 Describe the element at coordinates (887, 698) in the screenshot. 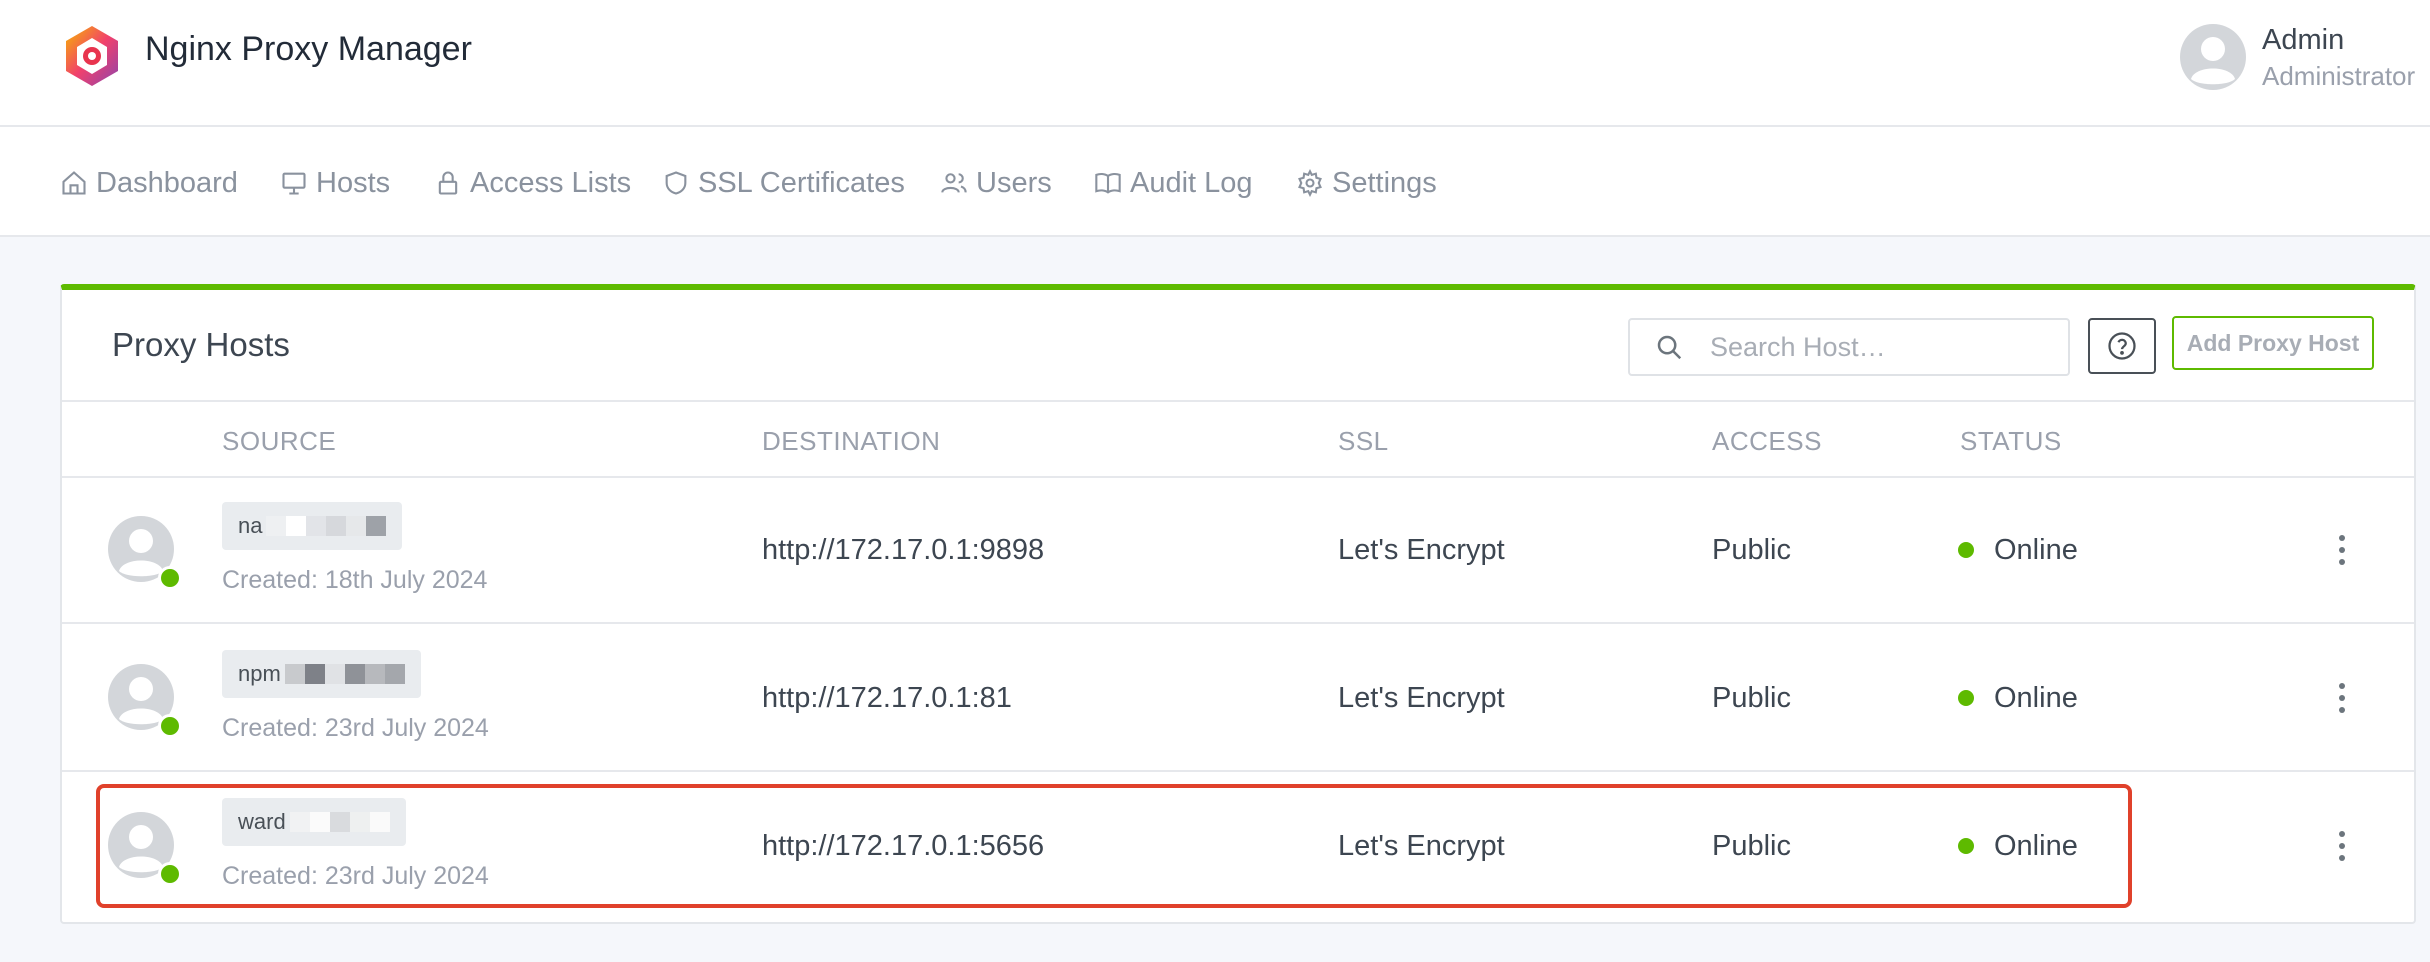

I see `destination-text: http://172.17.0.1:81` at that location.